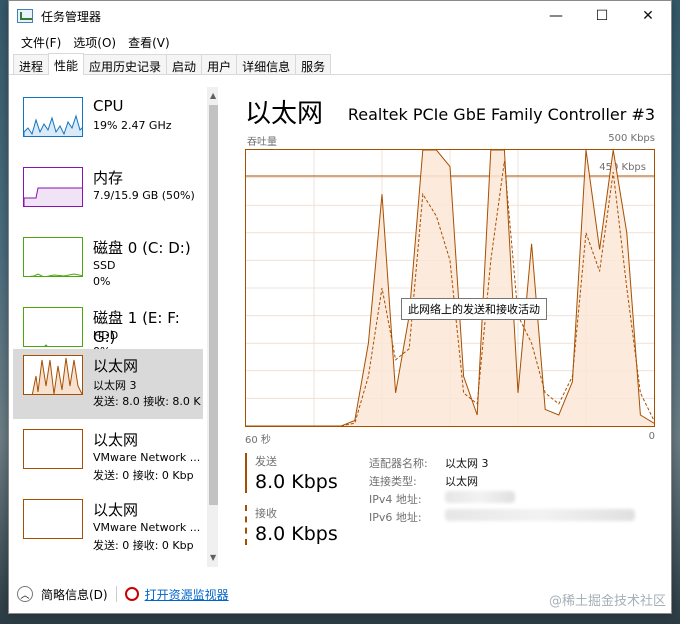  Describe the element at coordinates (262, 142) in the screenshot. I see `chart-throughput-label: 吞吐量` at that location.